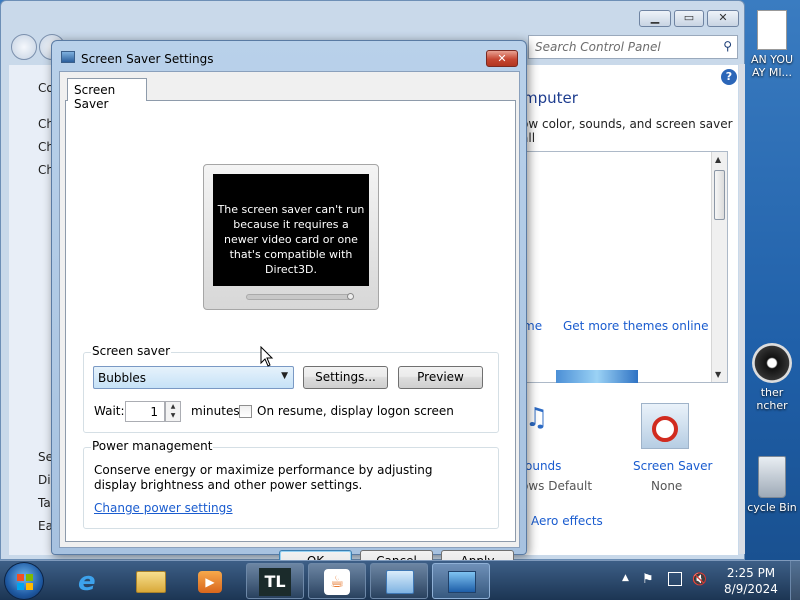 This screenshot has height=600, width=800. I want to click on java-icon: ☕, so click(337, 582).